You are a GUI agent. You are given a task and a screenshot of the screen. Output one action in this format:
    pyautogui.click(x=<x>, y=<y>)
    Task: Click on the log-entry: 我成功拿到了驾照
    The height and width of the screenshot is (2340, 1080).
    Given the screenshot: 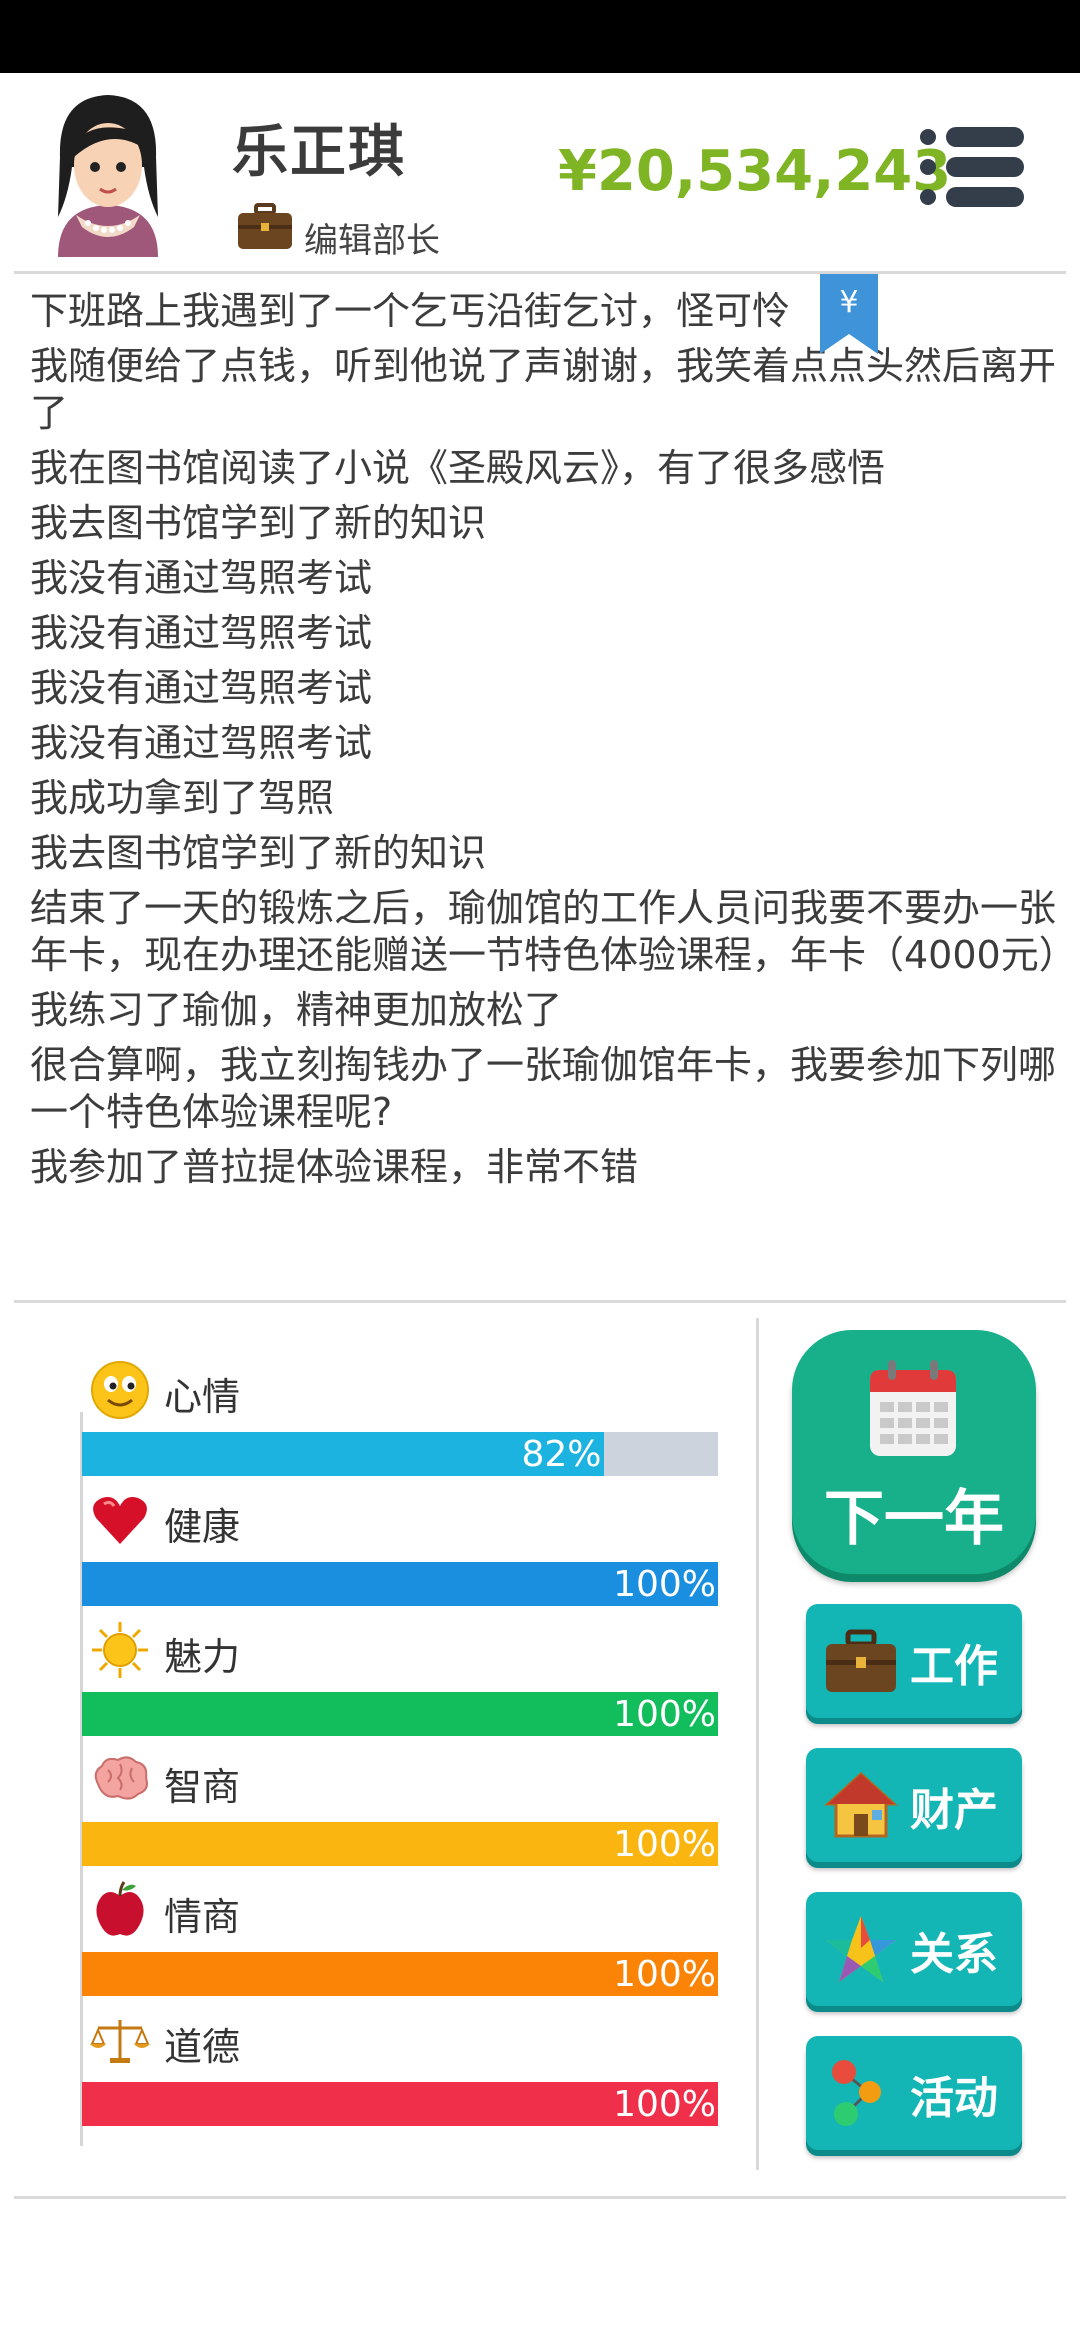 What is the action you would take?
    pyautogui.click(x=182, y=798)
    